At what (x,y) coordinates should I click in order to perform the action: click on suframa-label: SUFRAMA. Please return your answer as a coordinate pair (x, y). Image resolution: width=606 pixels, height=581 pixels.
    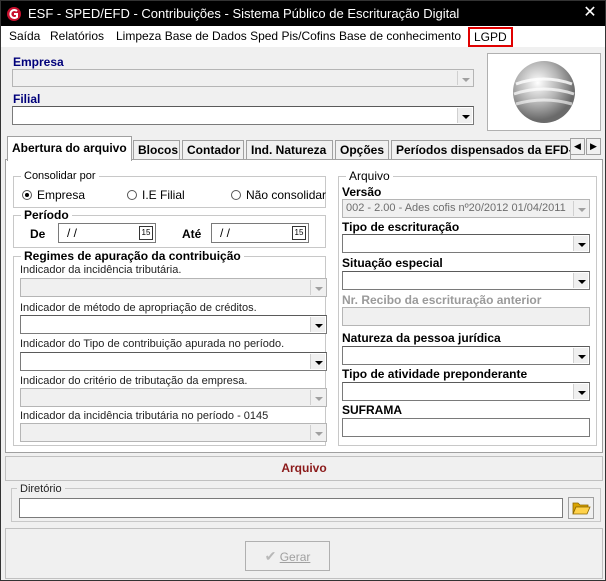
    Looking at the image, I should click on (372, 410).